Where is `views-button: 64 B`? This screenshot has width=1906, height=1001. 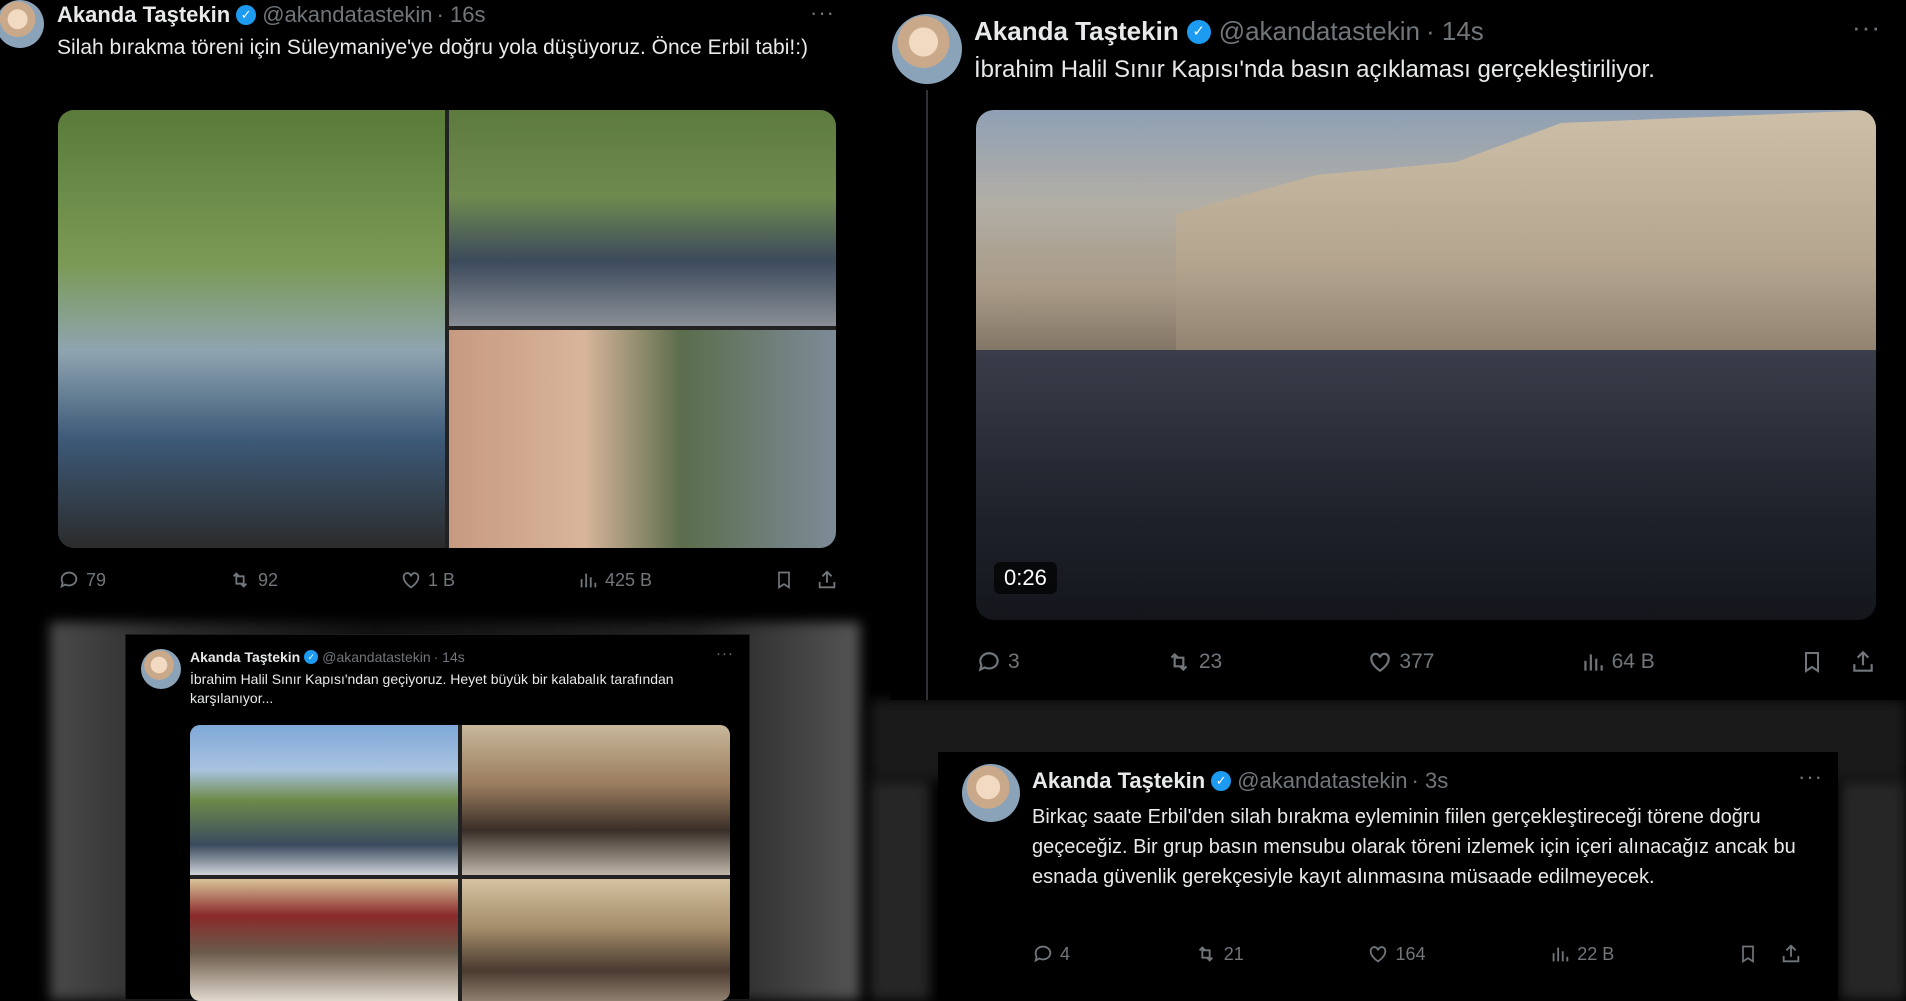 views-button: 64 B is located at coordinates (1617, 662).